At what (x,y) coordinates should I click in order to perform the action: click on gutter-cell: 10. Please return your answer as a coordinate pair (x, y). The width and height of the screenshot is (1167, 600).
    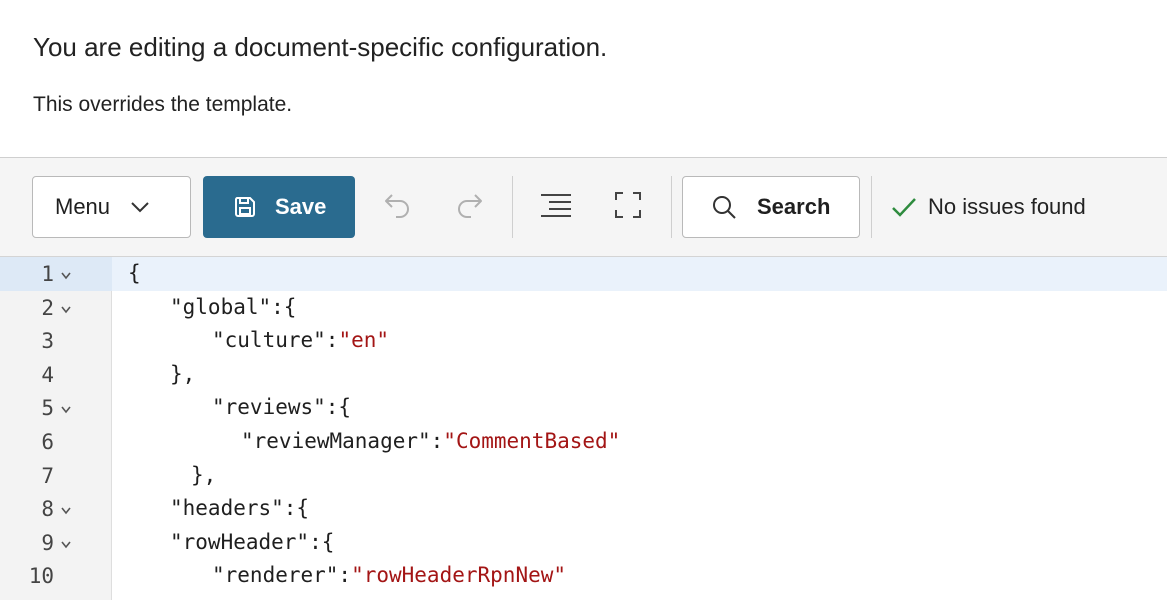
    Looking at the image, I should click on (56, 576).